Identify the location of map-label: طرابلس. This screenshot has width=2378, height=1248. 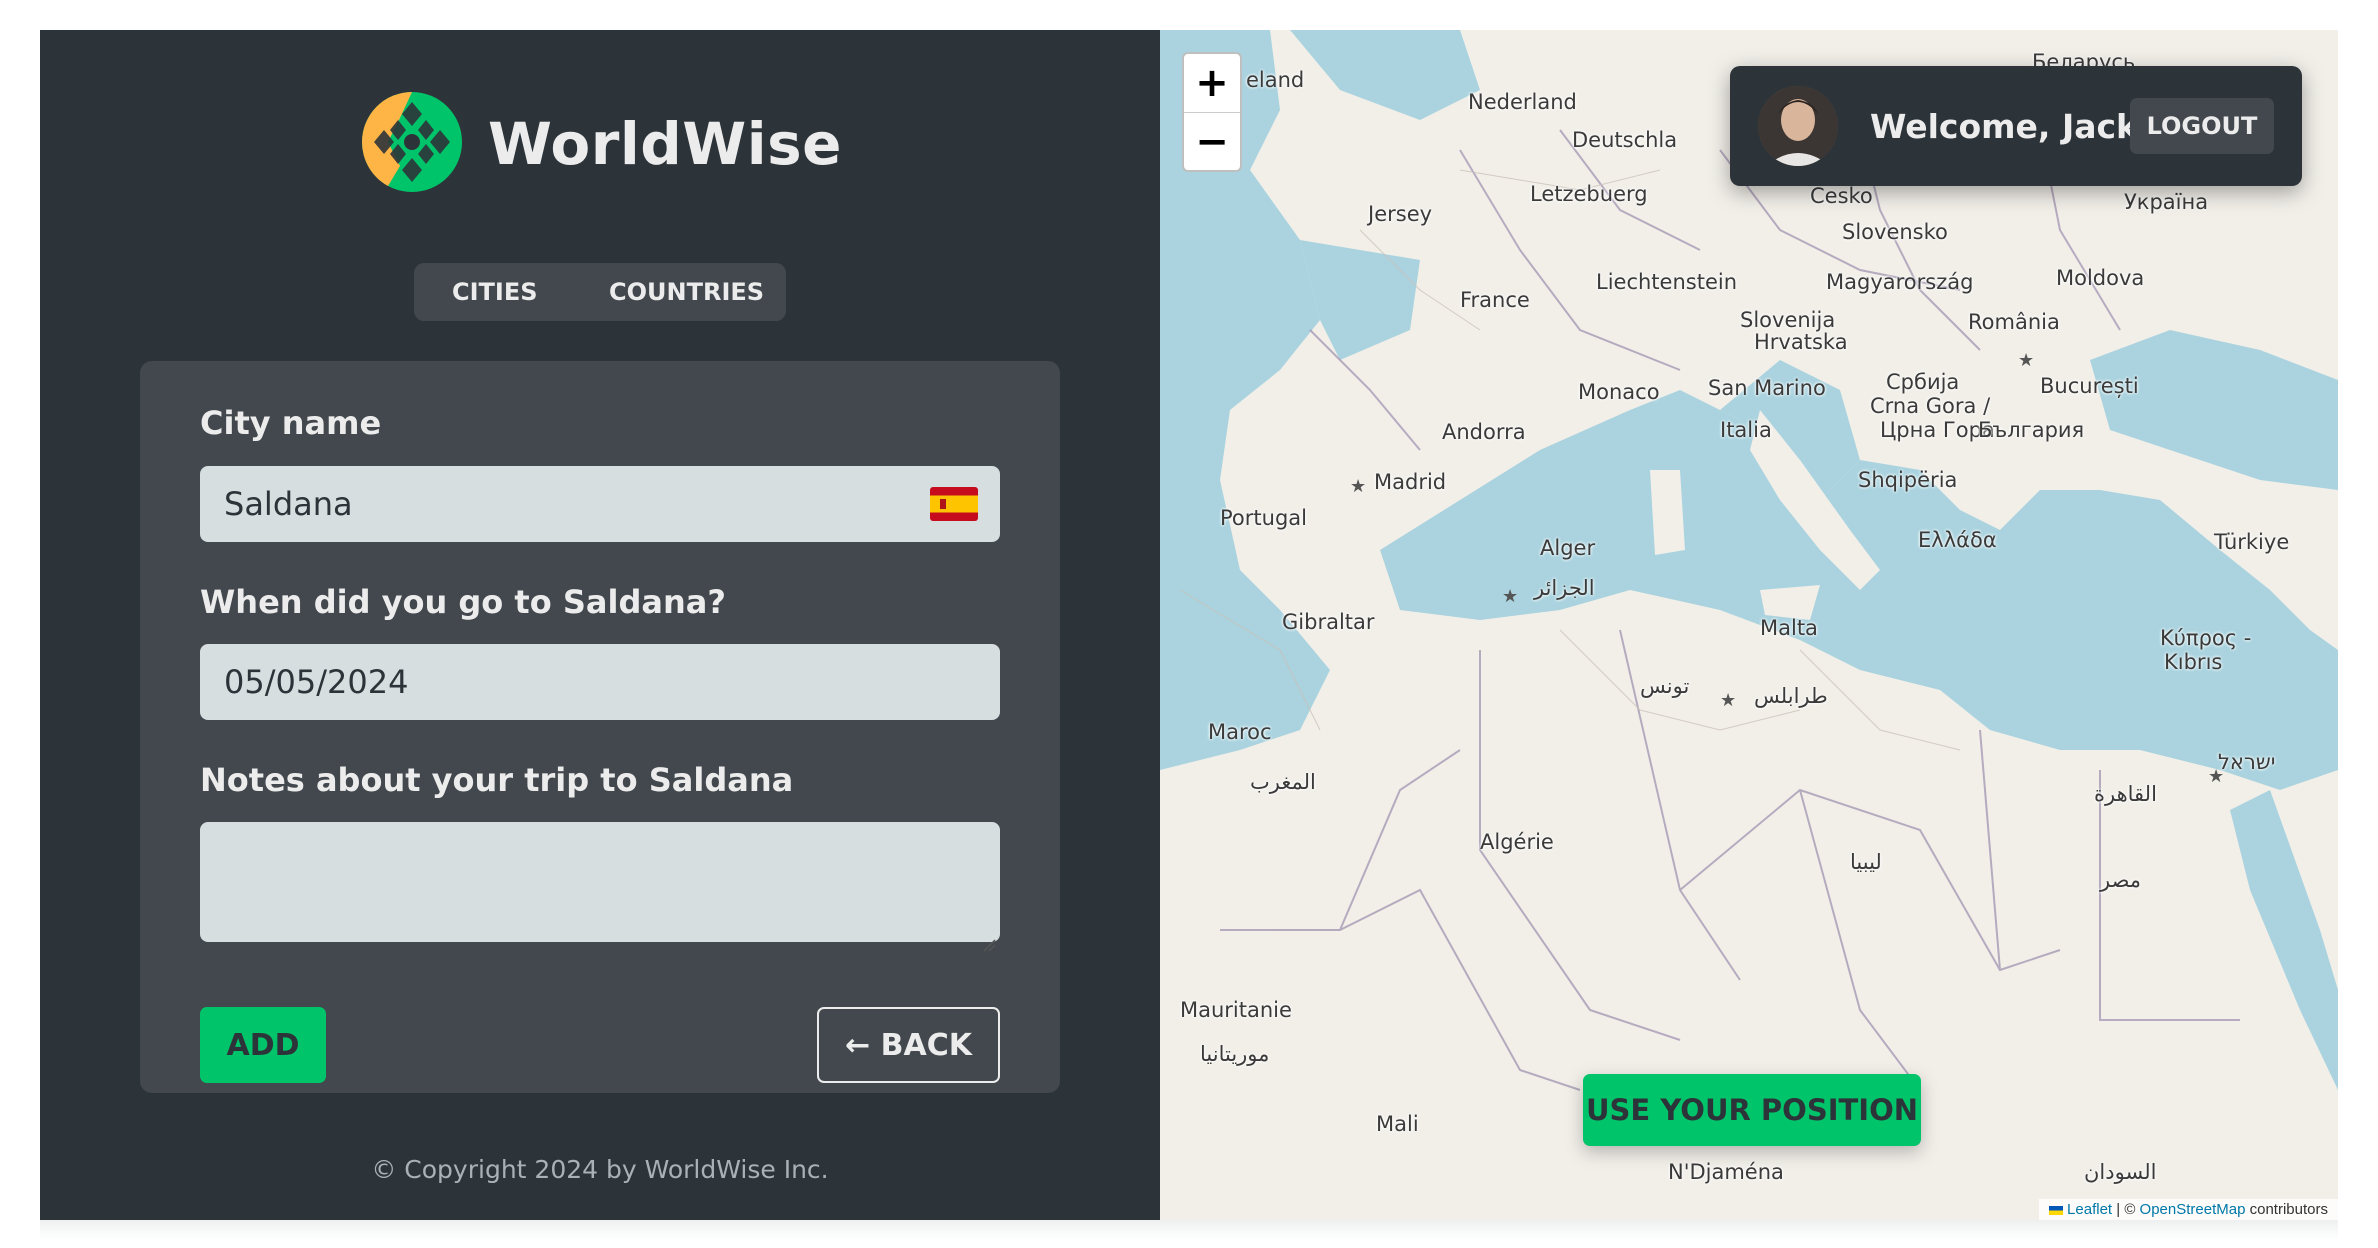
(1791, 696).